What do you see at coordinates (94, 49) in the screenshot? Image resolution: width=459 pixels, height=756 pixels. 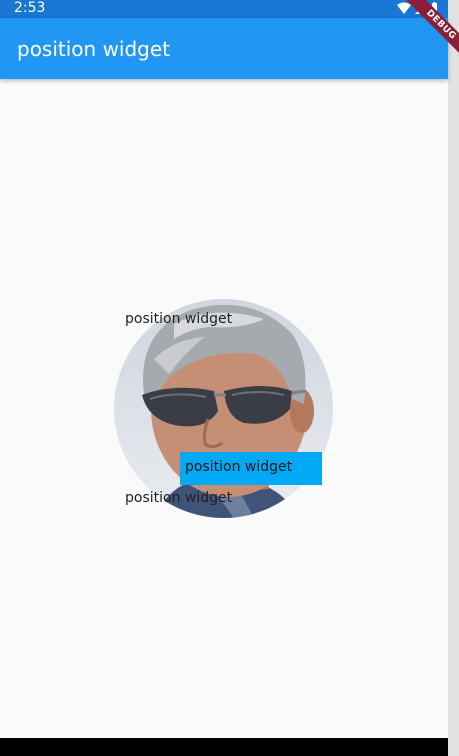 I see `app-title: position widget` at bounding box center [94, 49].